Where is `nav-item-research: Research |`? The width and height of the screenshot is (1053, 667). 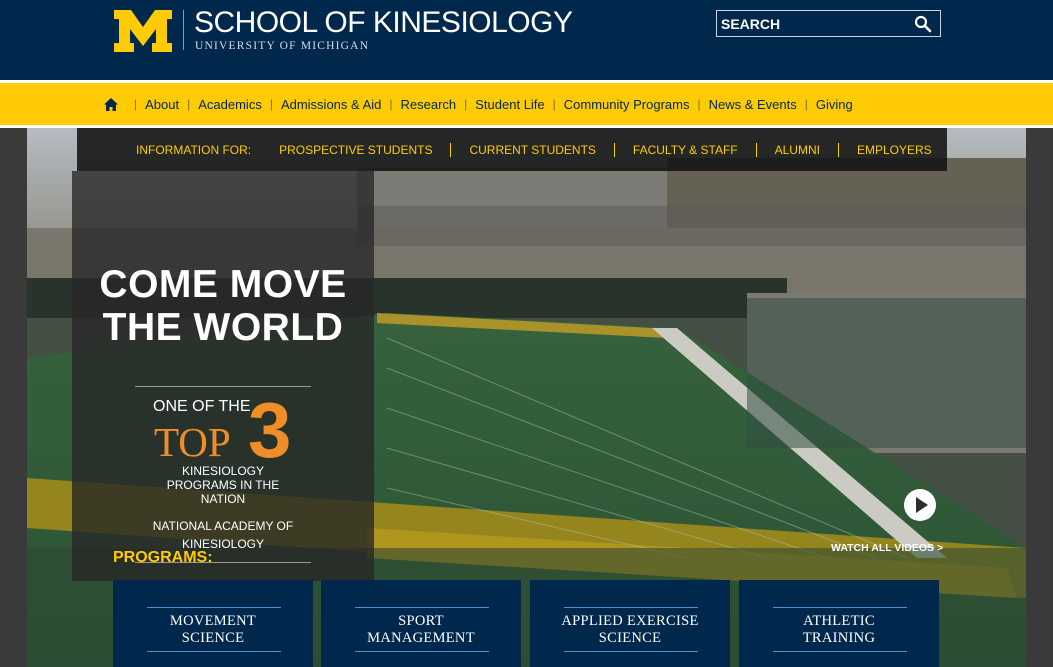 nav-item-research: Research | is located at coordinates (438, 104).